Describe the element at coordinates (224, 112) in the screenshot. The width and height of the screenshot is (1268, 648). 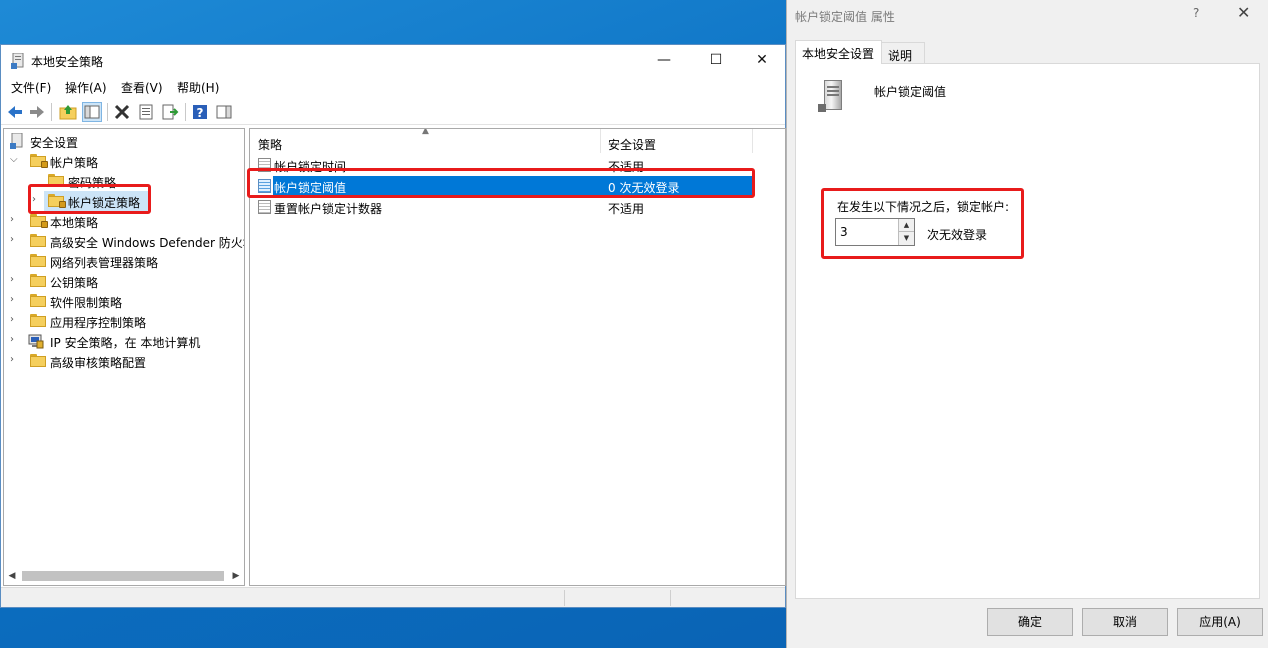
I see `show-action-pane-icon` at that location.